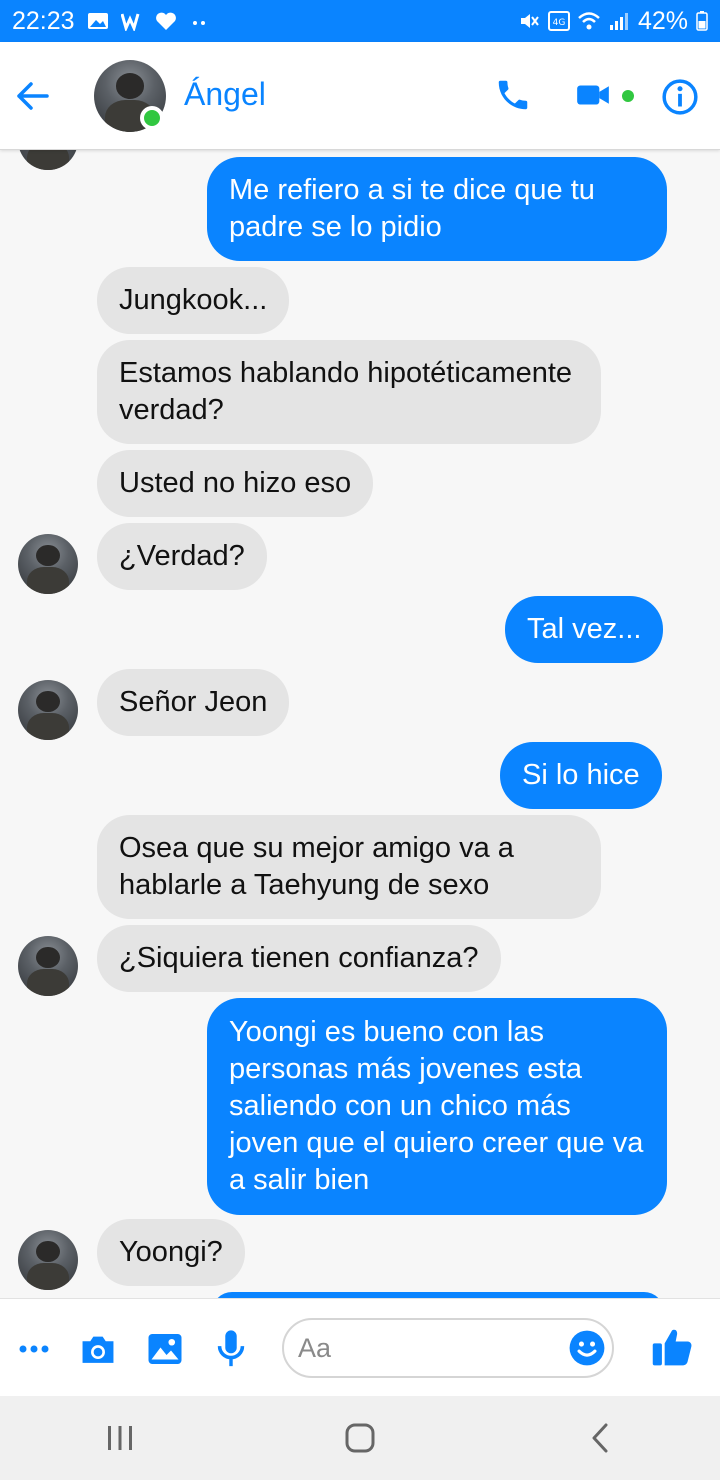  I want to click on online-status-indicator, so click(152, 118).